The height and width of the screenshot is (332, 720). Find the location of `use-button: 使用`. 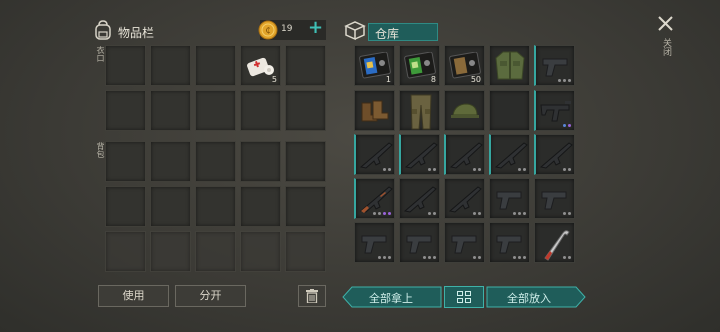

use-button: 使用 is located at coordinates (133, 296).